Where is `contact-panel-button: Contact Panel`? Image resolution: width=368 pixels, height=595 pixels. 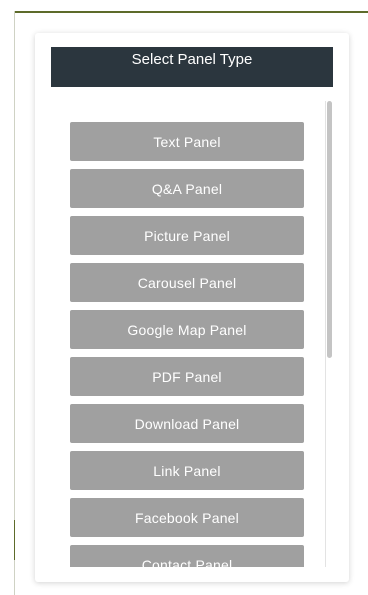
contact-panel-button: Contact Panel is located at coordinates (187, 556).